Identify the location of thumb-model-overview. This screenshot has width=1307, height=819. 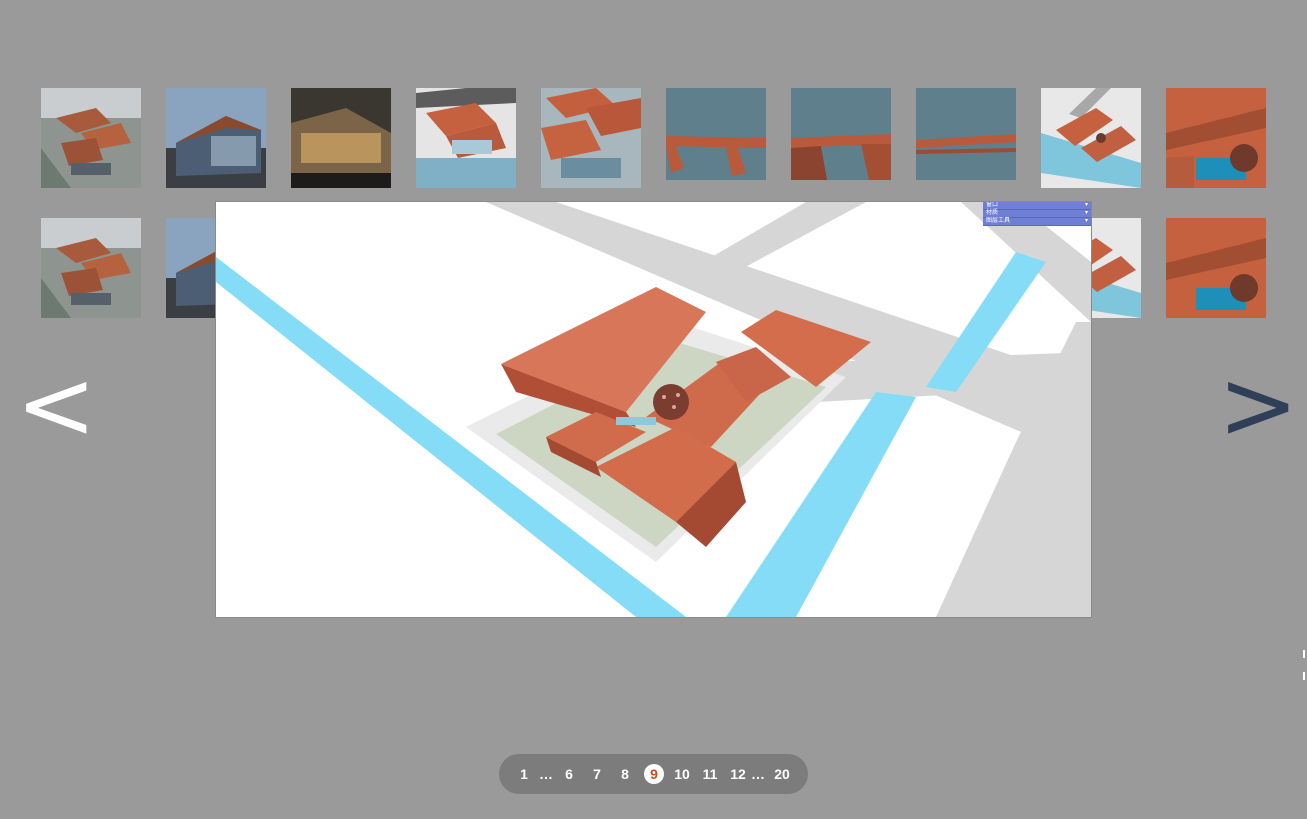
(1091, 138).